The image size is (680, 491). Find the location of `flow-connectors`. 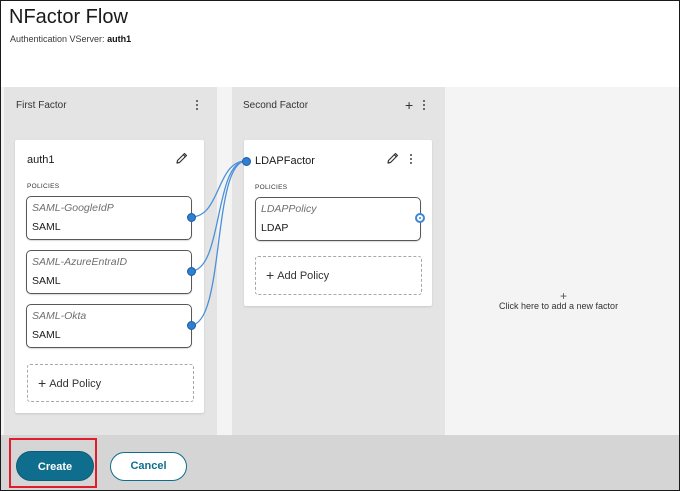

flow-connectors is located at coordinates (218, 243).